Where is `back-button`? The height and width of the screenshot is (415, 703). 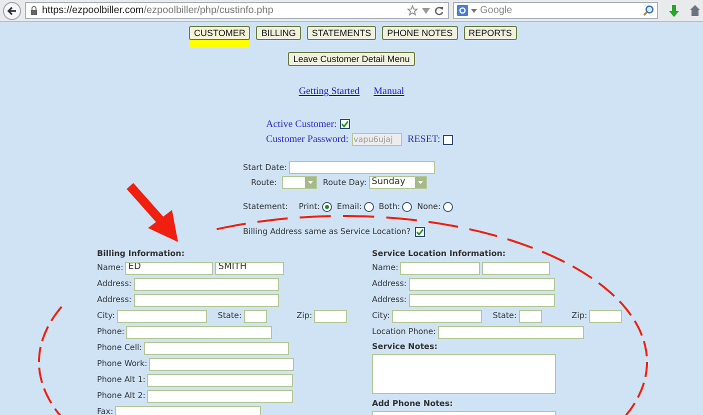 back-button is located at coordinates (12, 11).